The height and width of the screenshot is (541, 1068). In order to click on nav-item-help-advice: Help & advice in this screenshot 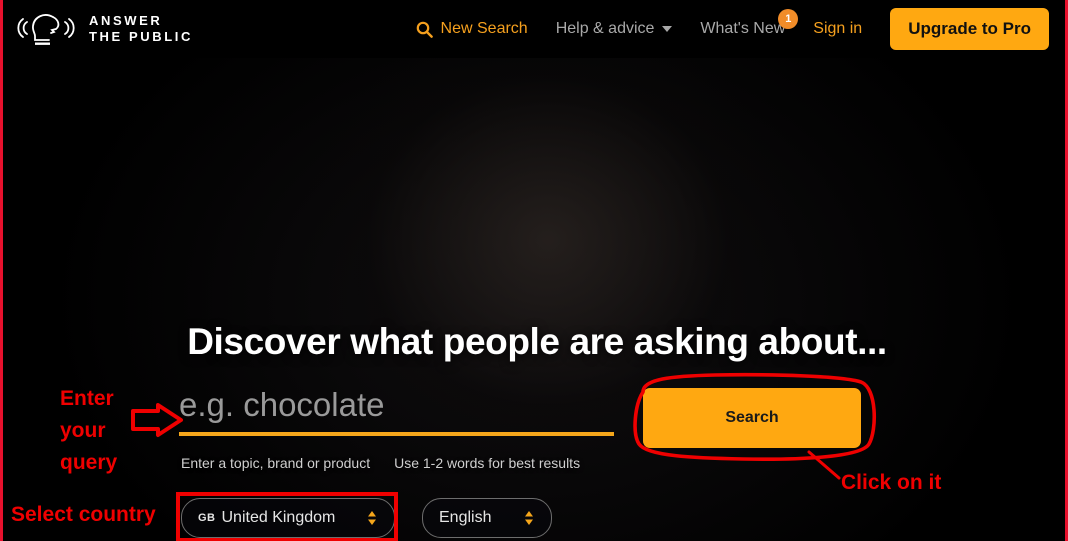, I will do `click(614, 29)`.